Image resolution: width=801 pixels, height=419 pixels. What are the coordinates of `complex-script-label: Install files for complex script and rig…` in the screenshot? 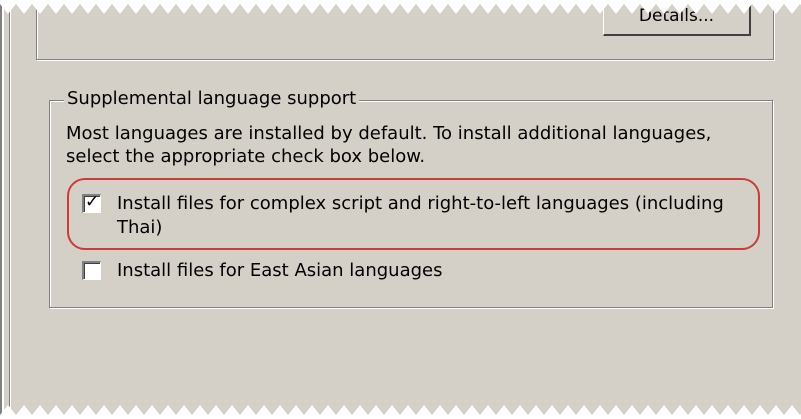 It's located at (437, 216).